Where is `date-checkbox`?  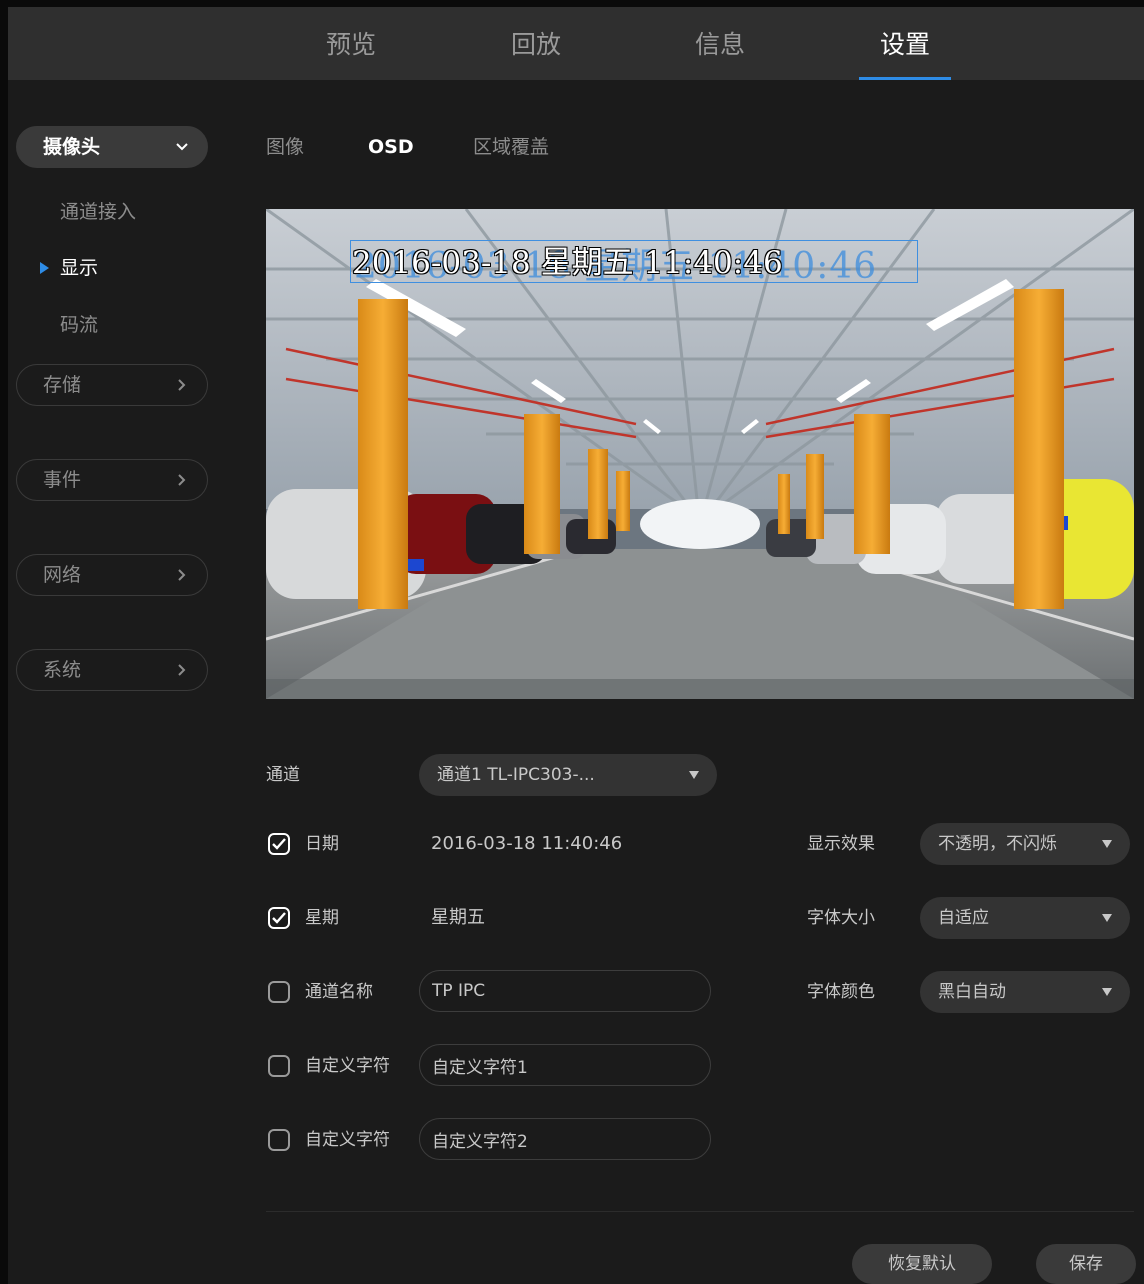
date-checkbox is located at coordinates (279, 844).